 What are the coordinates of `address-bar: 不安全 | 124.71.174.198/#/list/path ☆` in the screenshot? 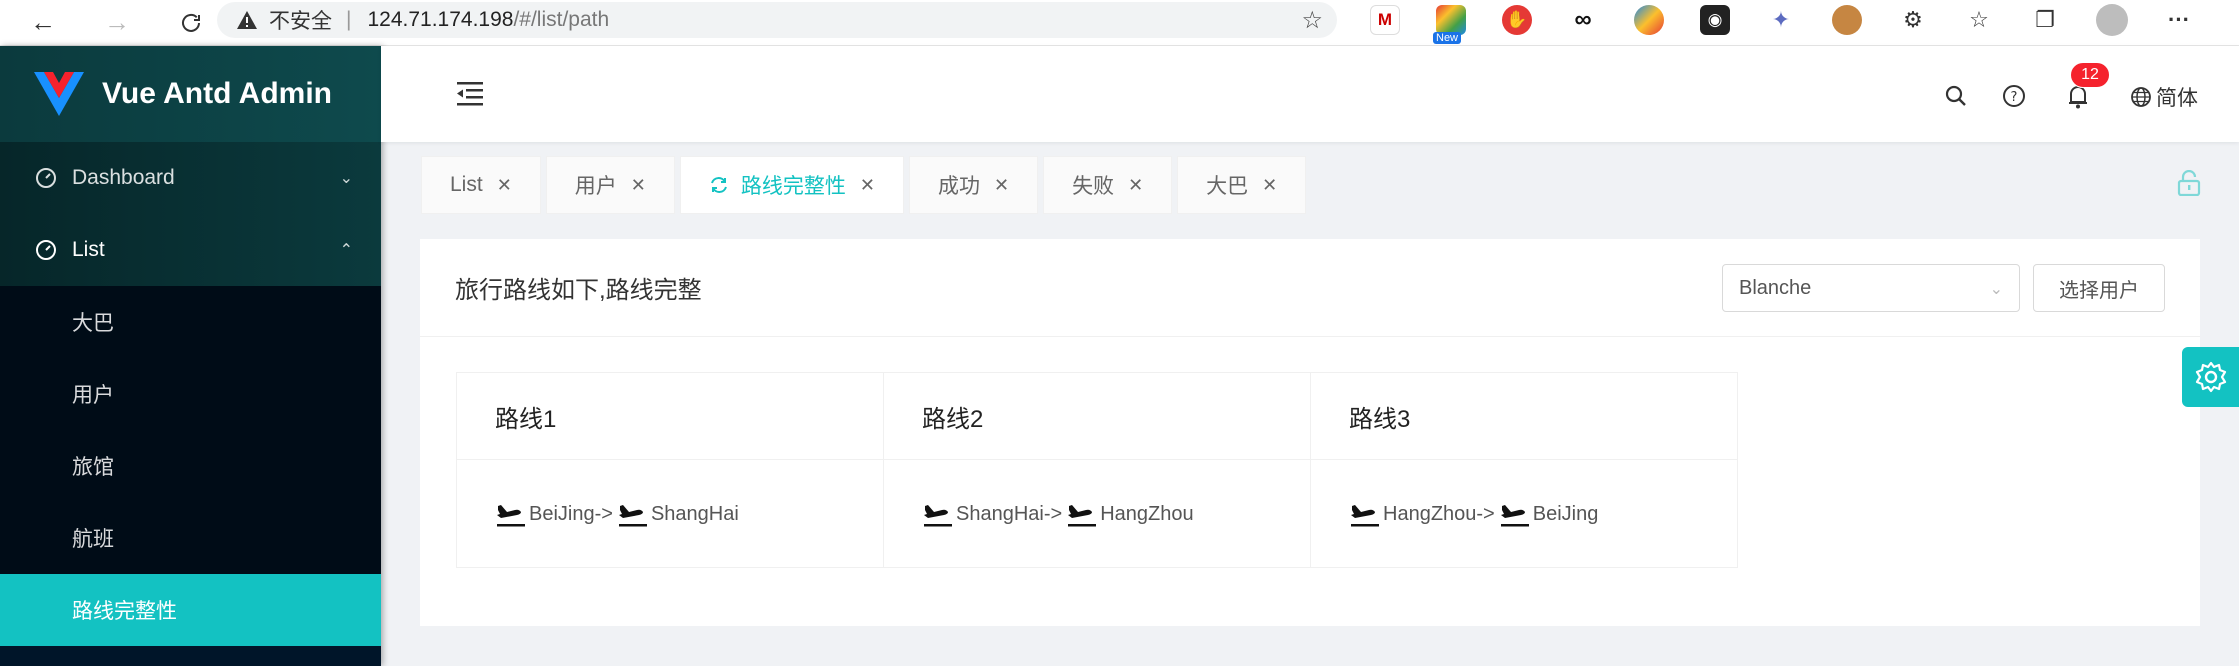 It's located at (777, 20).